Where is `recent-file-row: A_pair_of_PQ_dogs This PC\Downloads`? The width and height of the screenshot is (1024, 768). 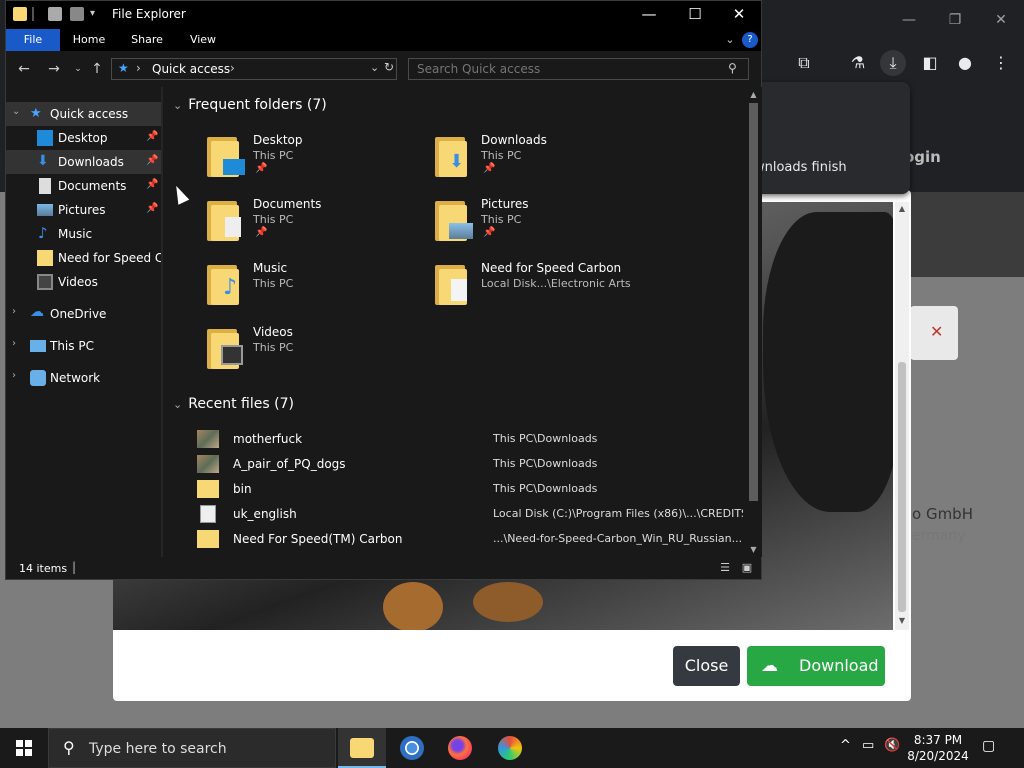 recent-file-row: A_pair_of_PQ_dogs This PC\Downloads is located at coordinates (469, 464).